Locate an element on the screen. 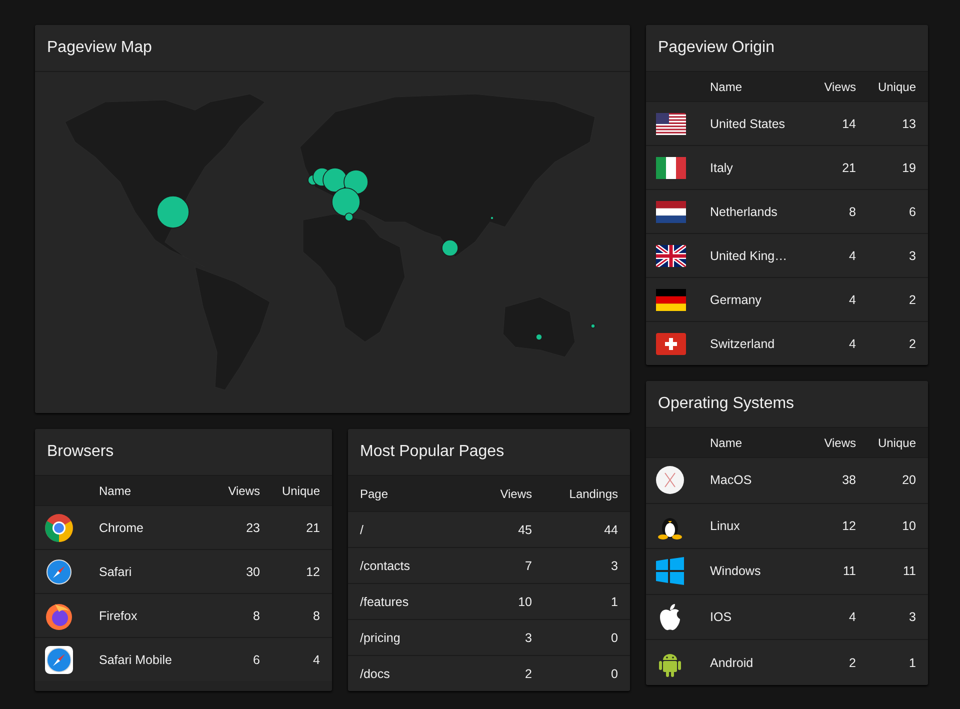 Image resolution: width=960 pixels, height=709 pixels. table-cell-text: Firefox is located at coordinates (118, 615).